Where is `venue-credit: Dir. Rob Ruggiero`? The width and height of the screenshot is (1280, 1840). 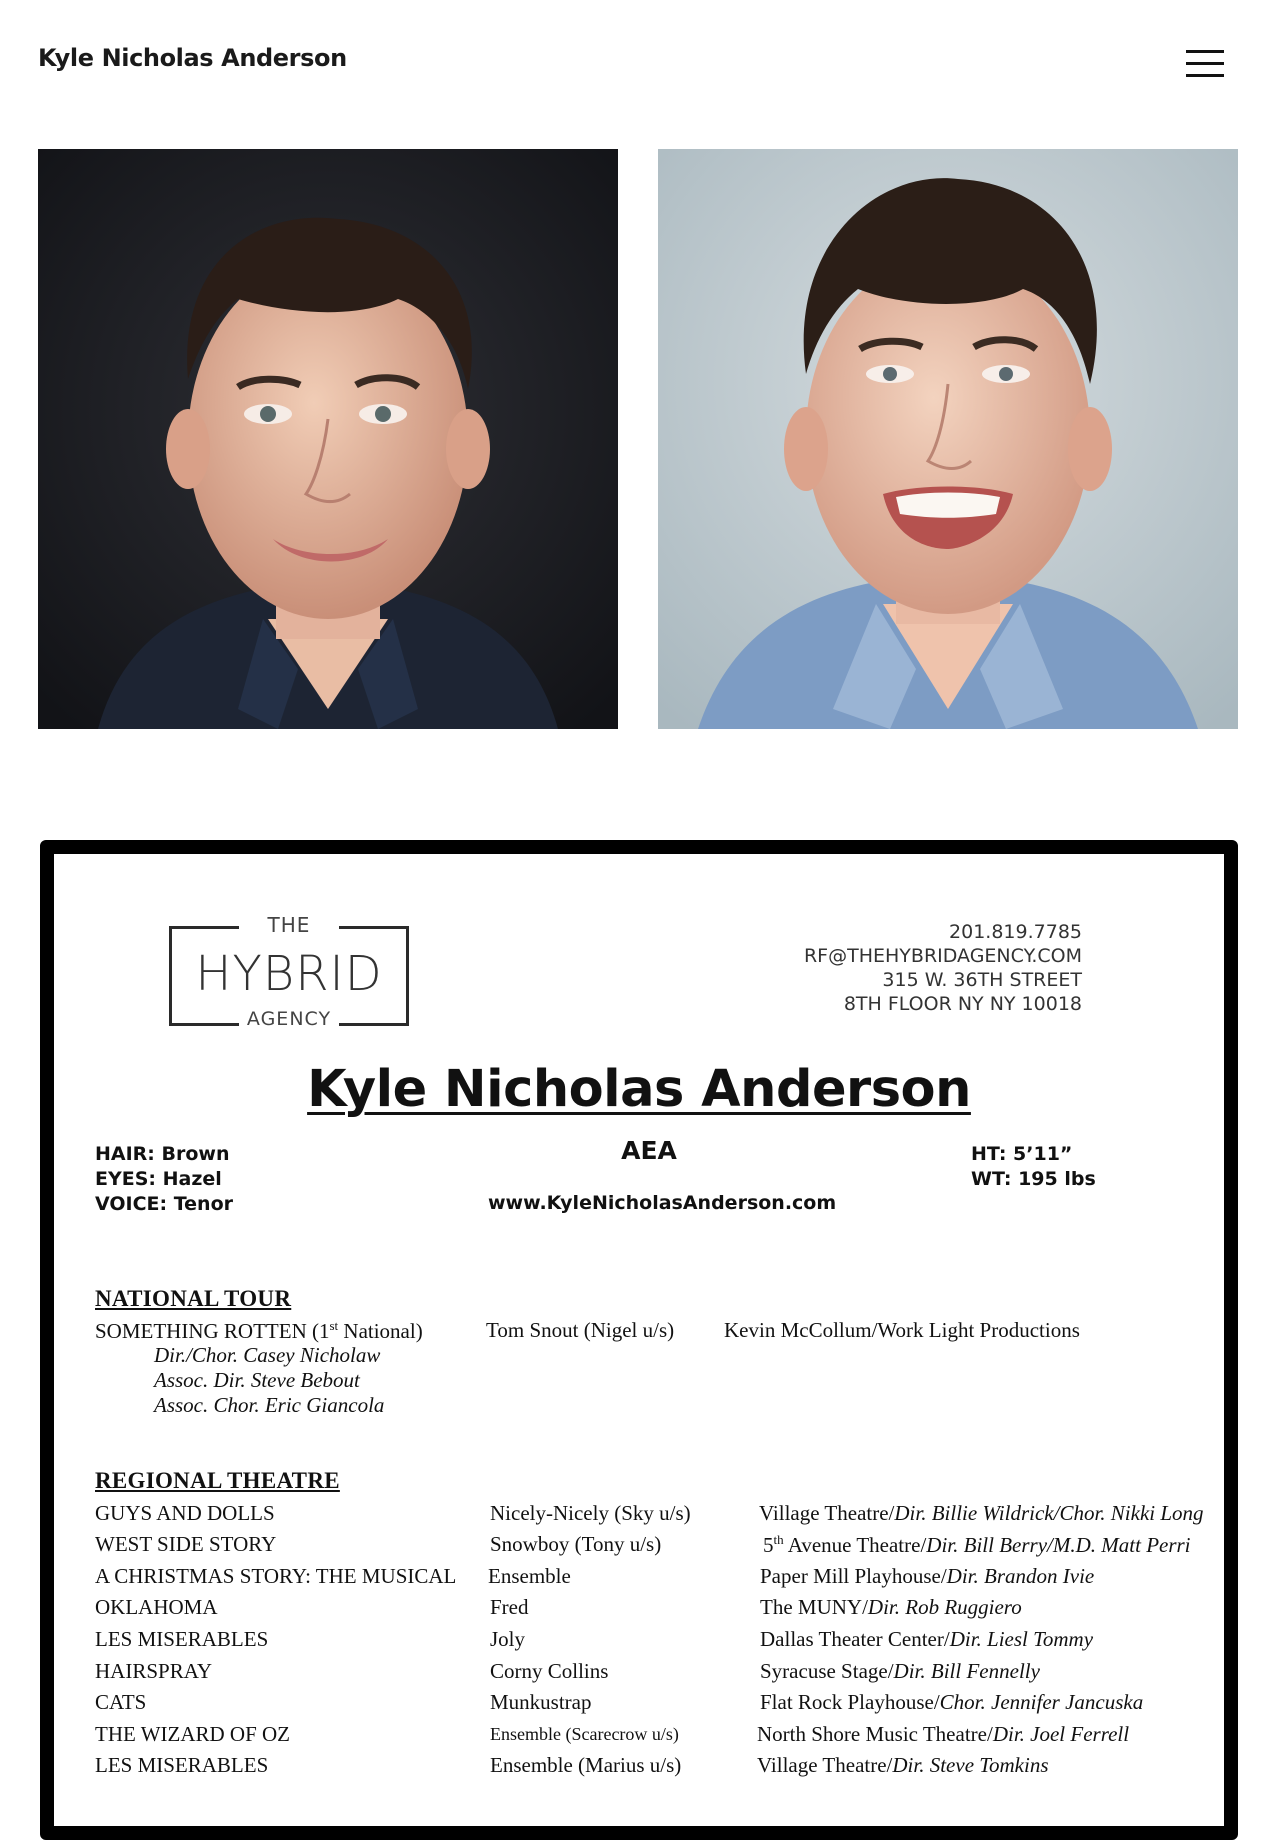
venue-credit: Dir. Rob Ruggiero is located at coordinates (944, 1607).